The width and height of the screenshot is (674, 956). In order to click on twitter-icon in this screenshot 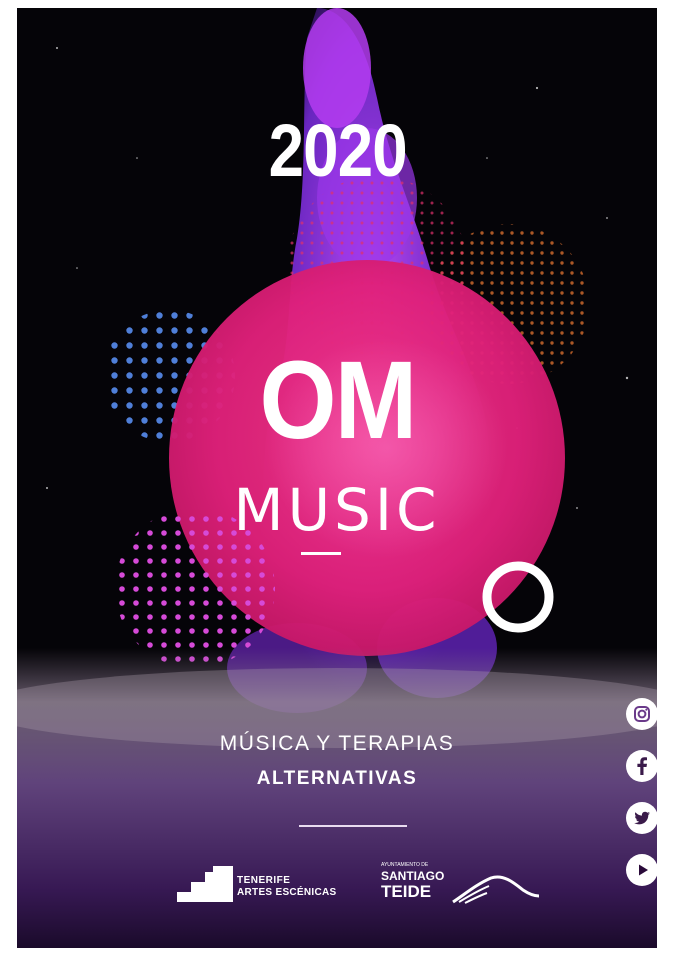, I will do `click(642, 818)`.